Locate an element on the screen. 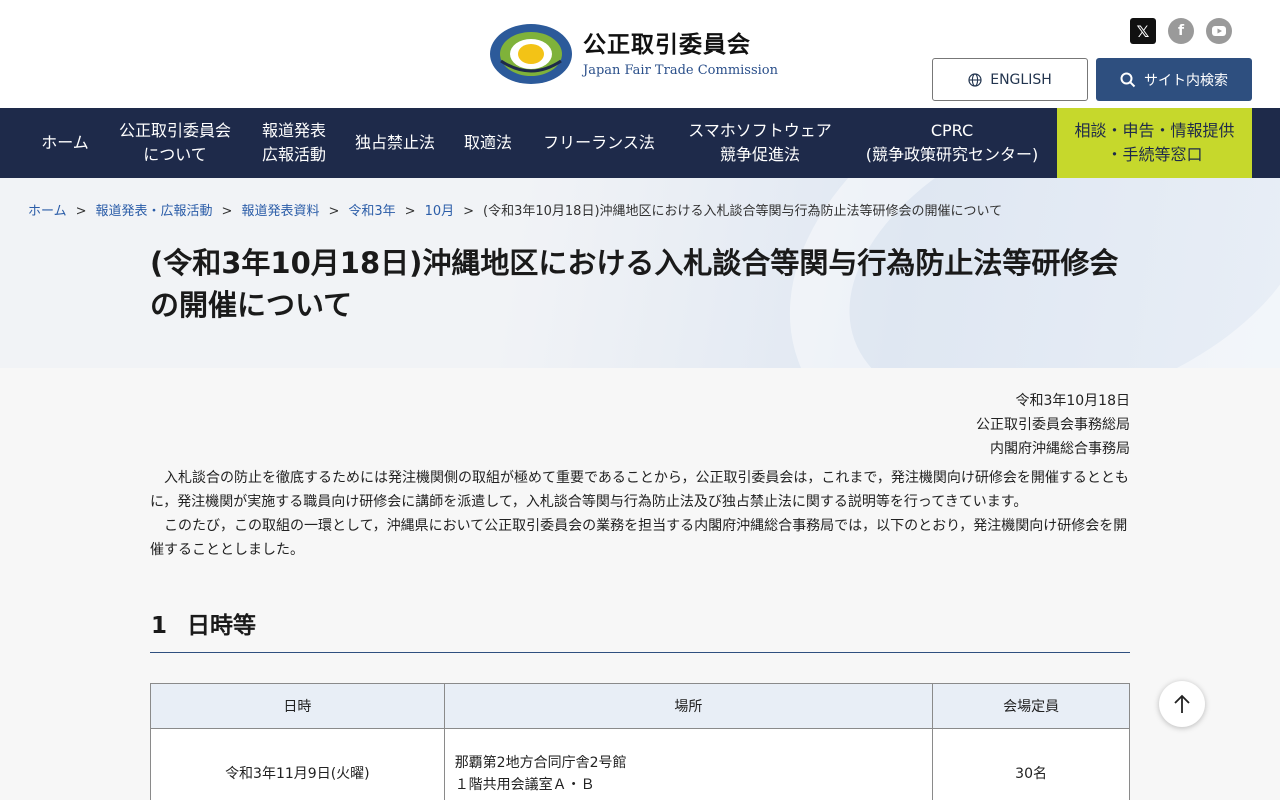 The height and width of the screenshot is (800, 1280). nav-item-cprc: CPRC (競争政策研究センター) is located at coordinates (952, 143).